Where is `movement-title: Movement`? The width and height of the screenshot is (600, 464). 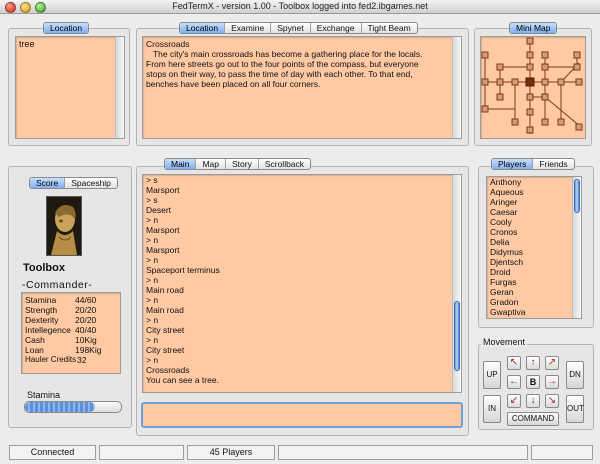
movement-title: Movement is located at coordinates (504, 342).